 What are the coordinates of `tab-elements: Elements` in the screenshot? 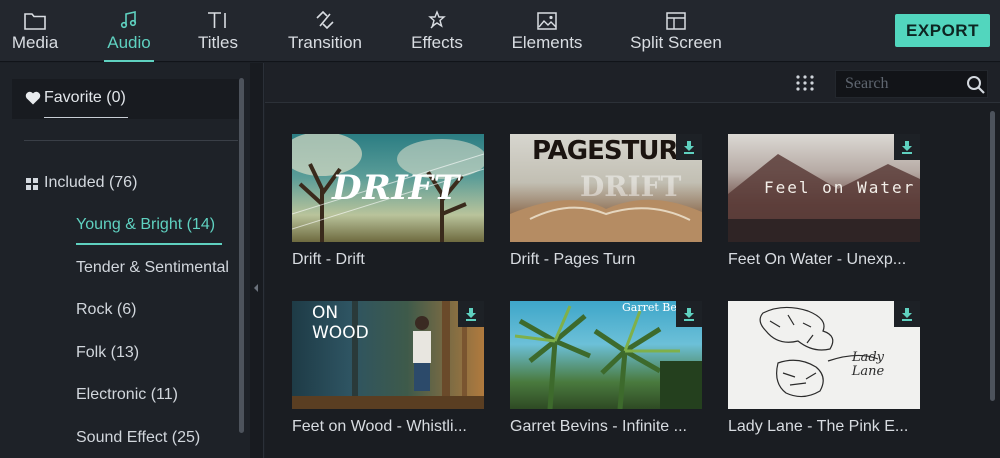 It's located at (547, 31).